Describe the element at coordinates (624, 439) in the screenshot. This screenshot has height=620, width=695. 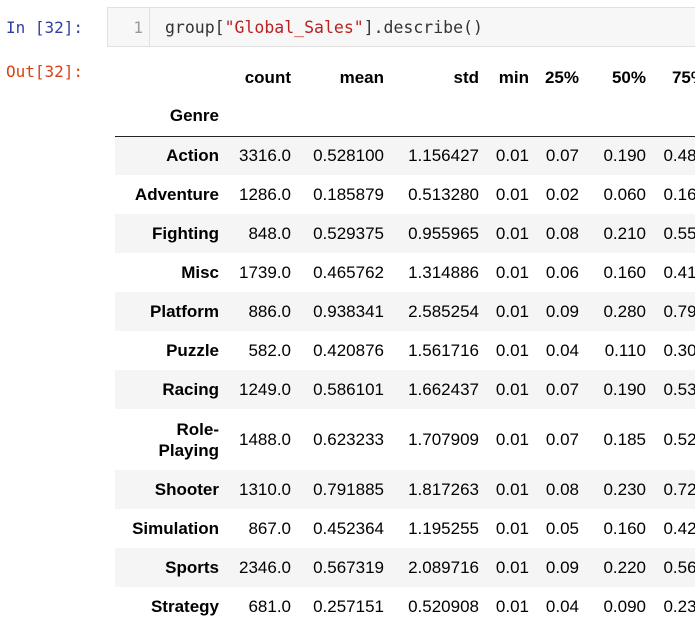
I see `table-cell: 0.185` at that location.